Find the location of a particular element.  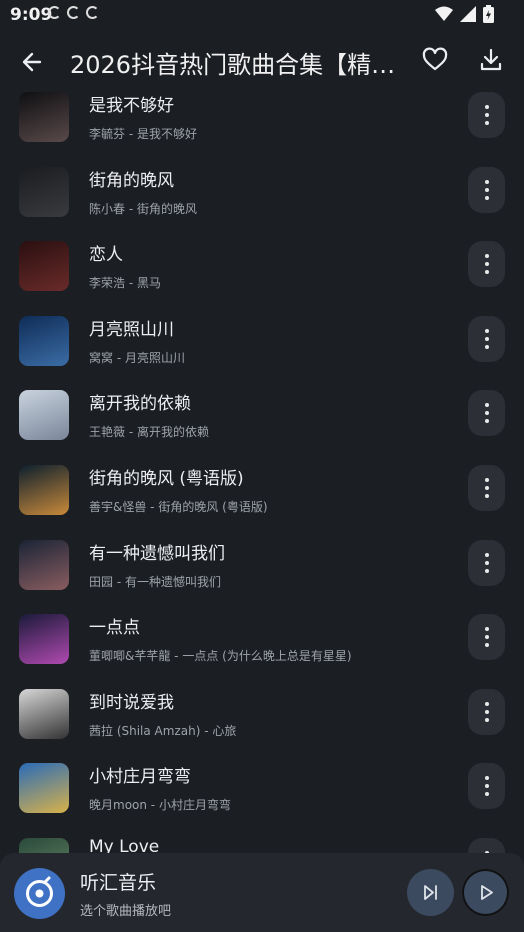

play-icon is located at coordinates (487, 892).